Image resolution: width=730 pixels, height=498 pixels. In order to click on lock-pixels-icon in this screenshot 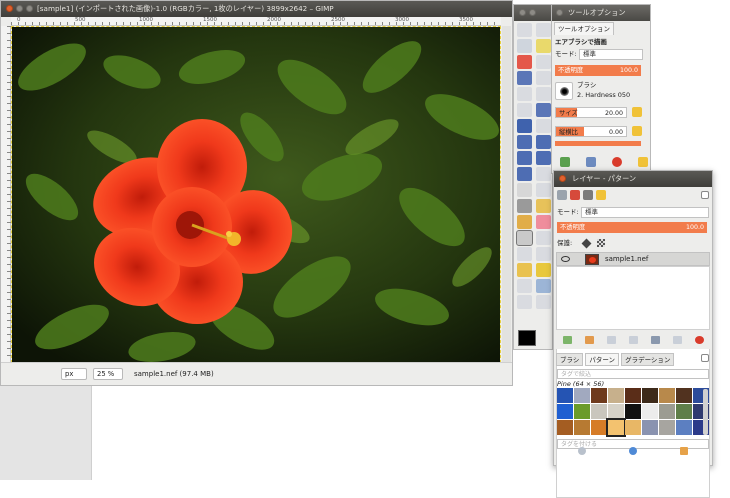, I will do `click(586, 243)`.